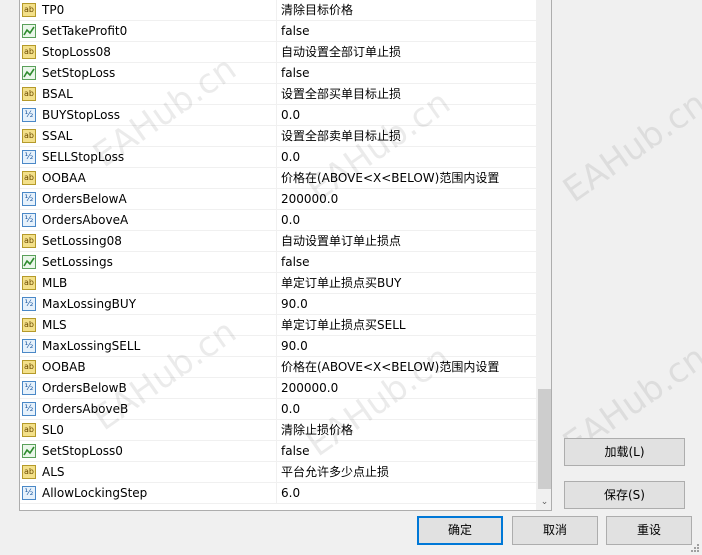  What do you see at coordinates (407, 472) in the screenshot?
I see `parameter-value: 平台允许多少点止损` at bounding box center [407, 472].